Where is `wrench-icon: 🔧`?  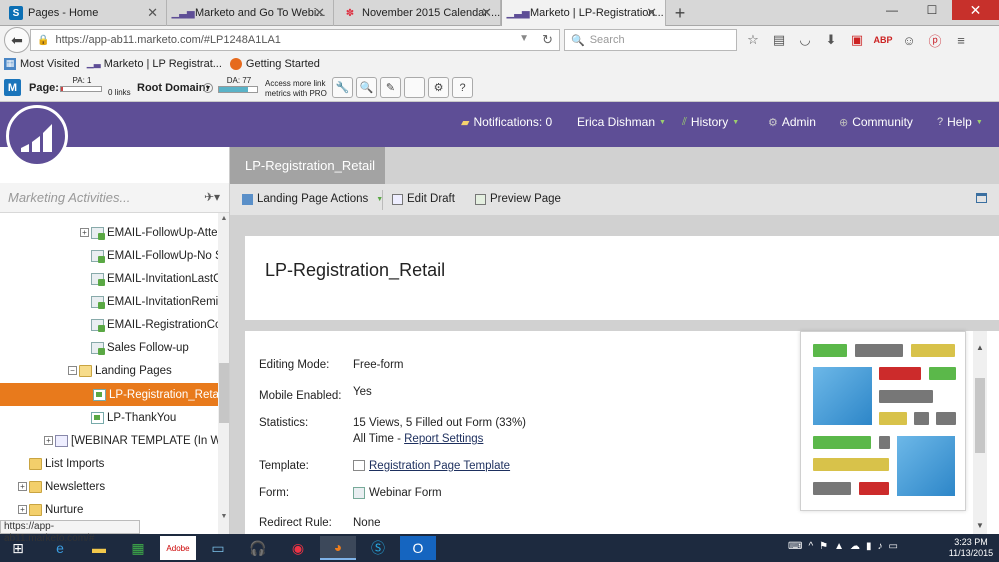
wrench-icon: 🔧 is located at coordinates (342, 87).